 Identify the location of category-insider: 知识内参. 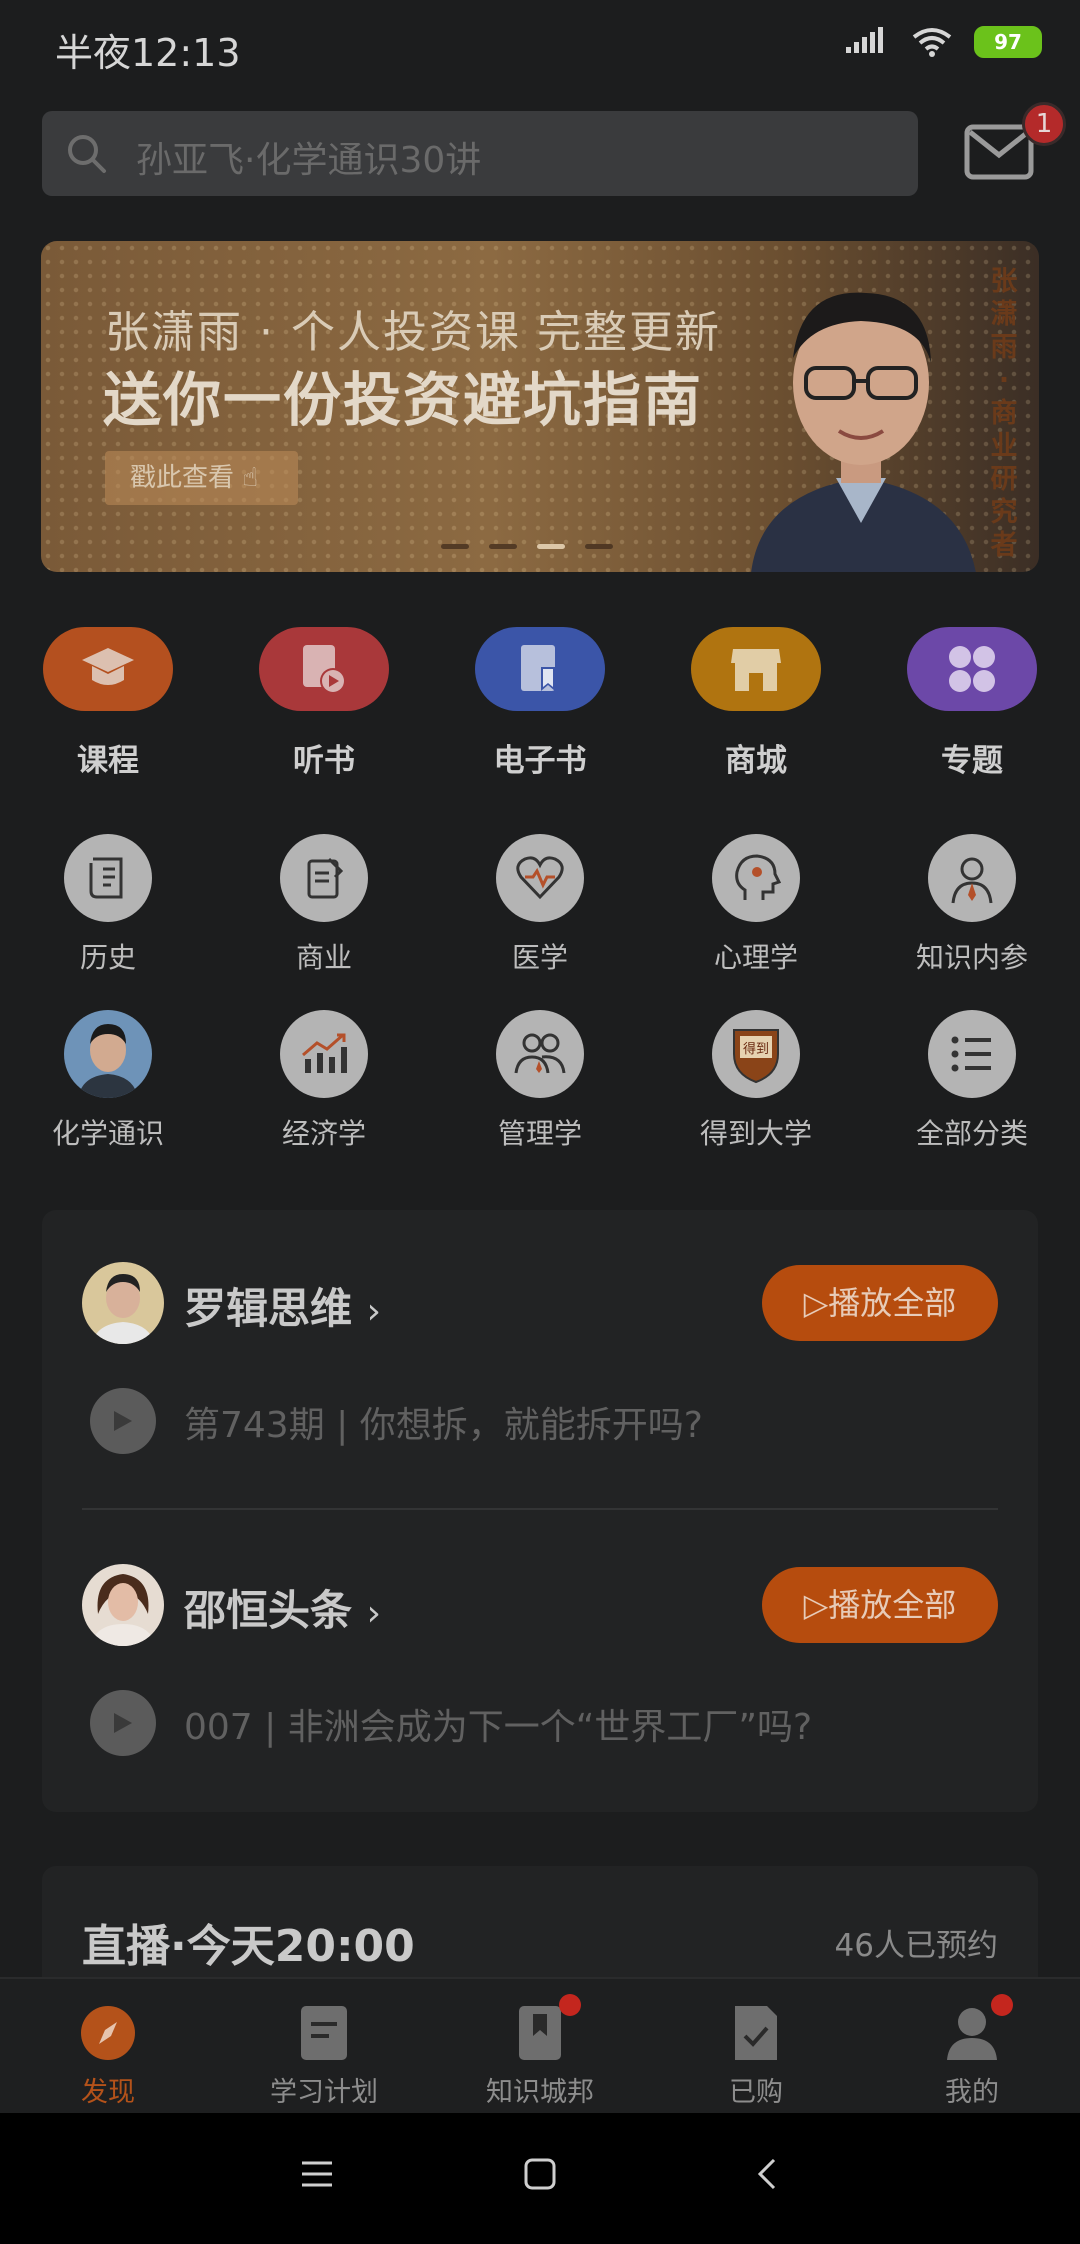
(972, 905).